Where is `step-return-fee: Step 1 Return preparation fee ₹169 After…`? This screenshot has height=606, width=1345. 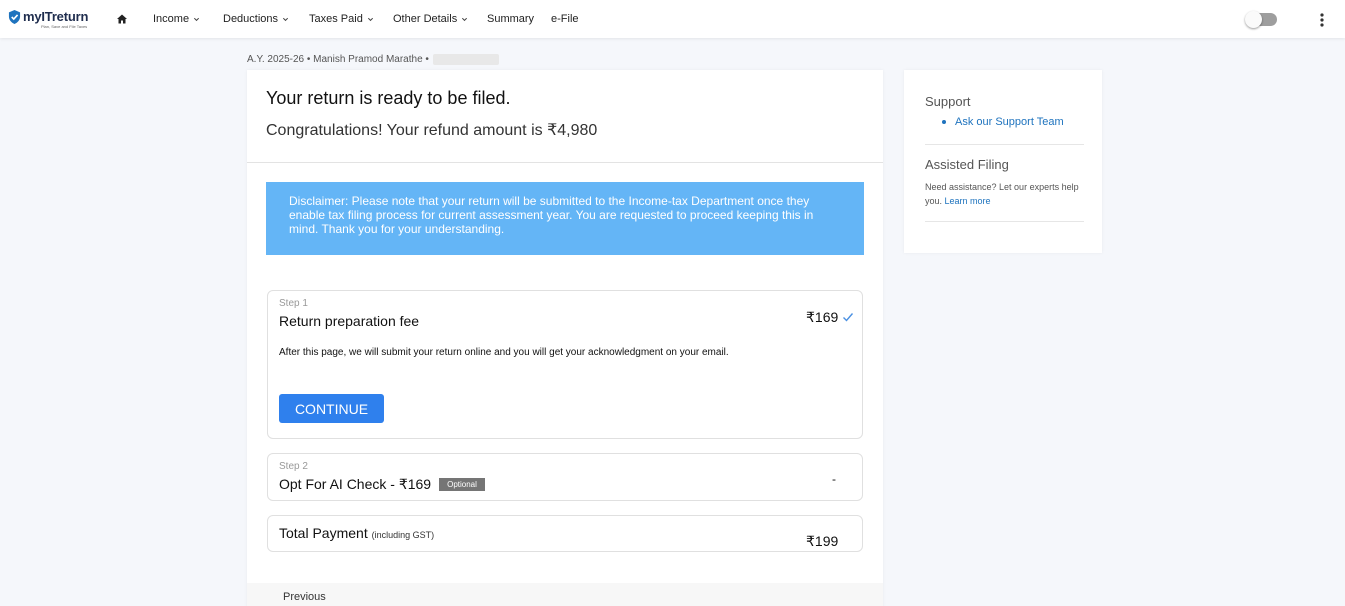 step-return-fee: Step 1 Return preparation fee ₹169 After… is located at coordinates (565, 364).